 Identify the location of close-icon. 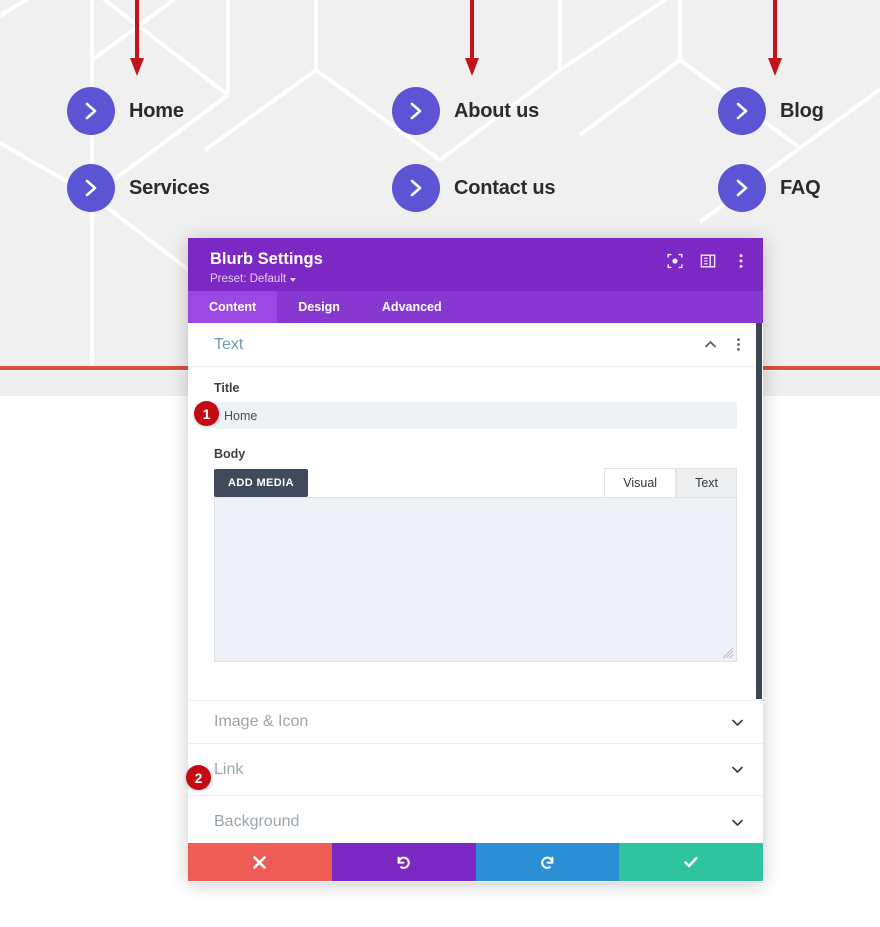
(260, 862).